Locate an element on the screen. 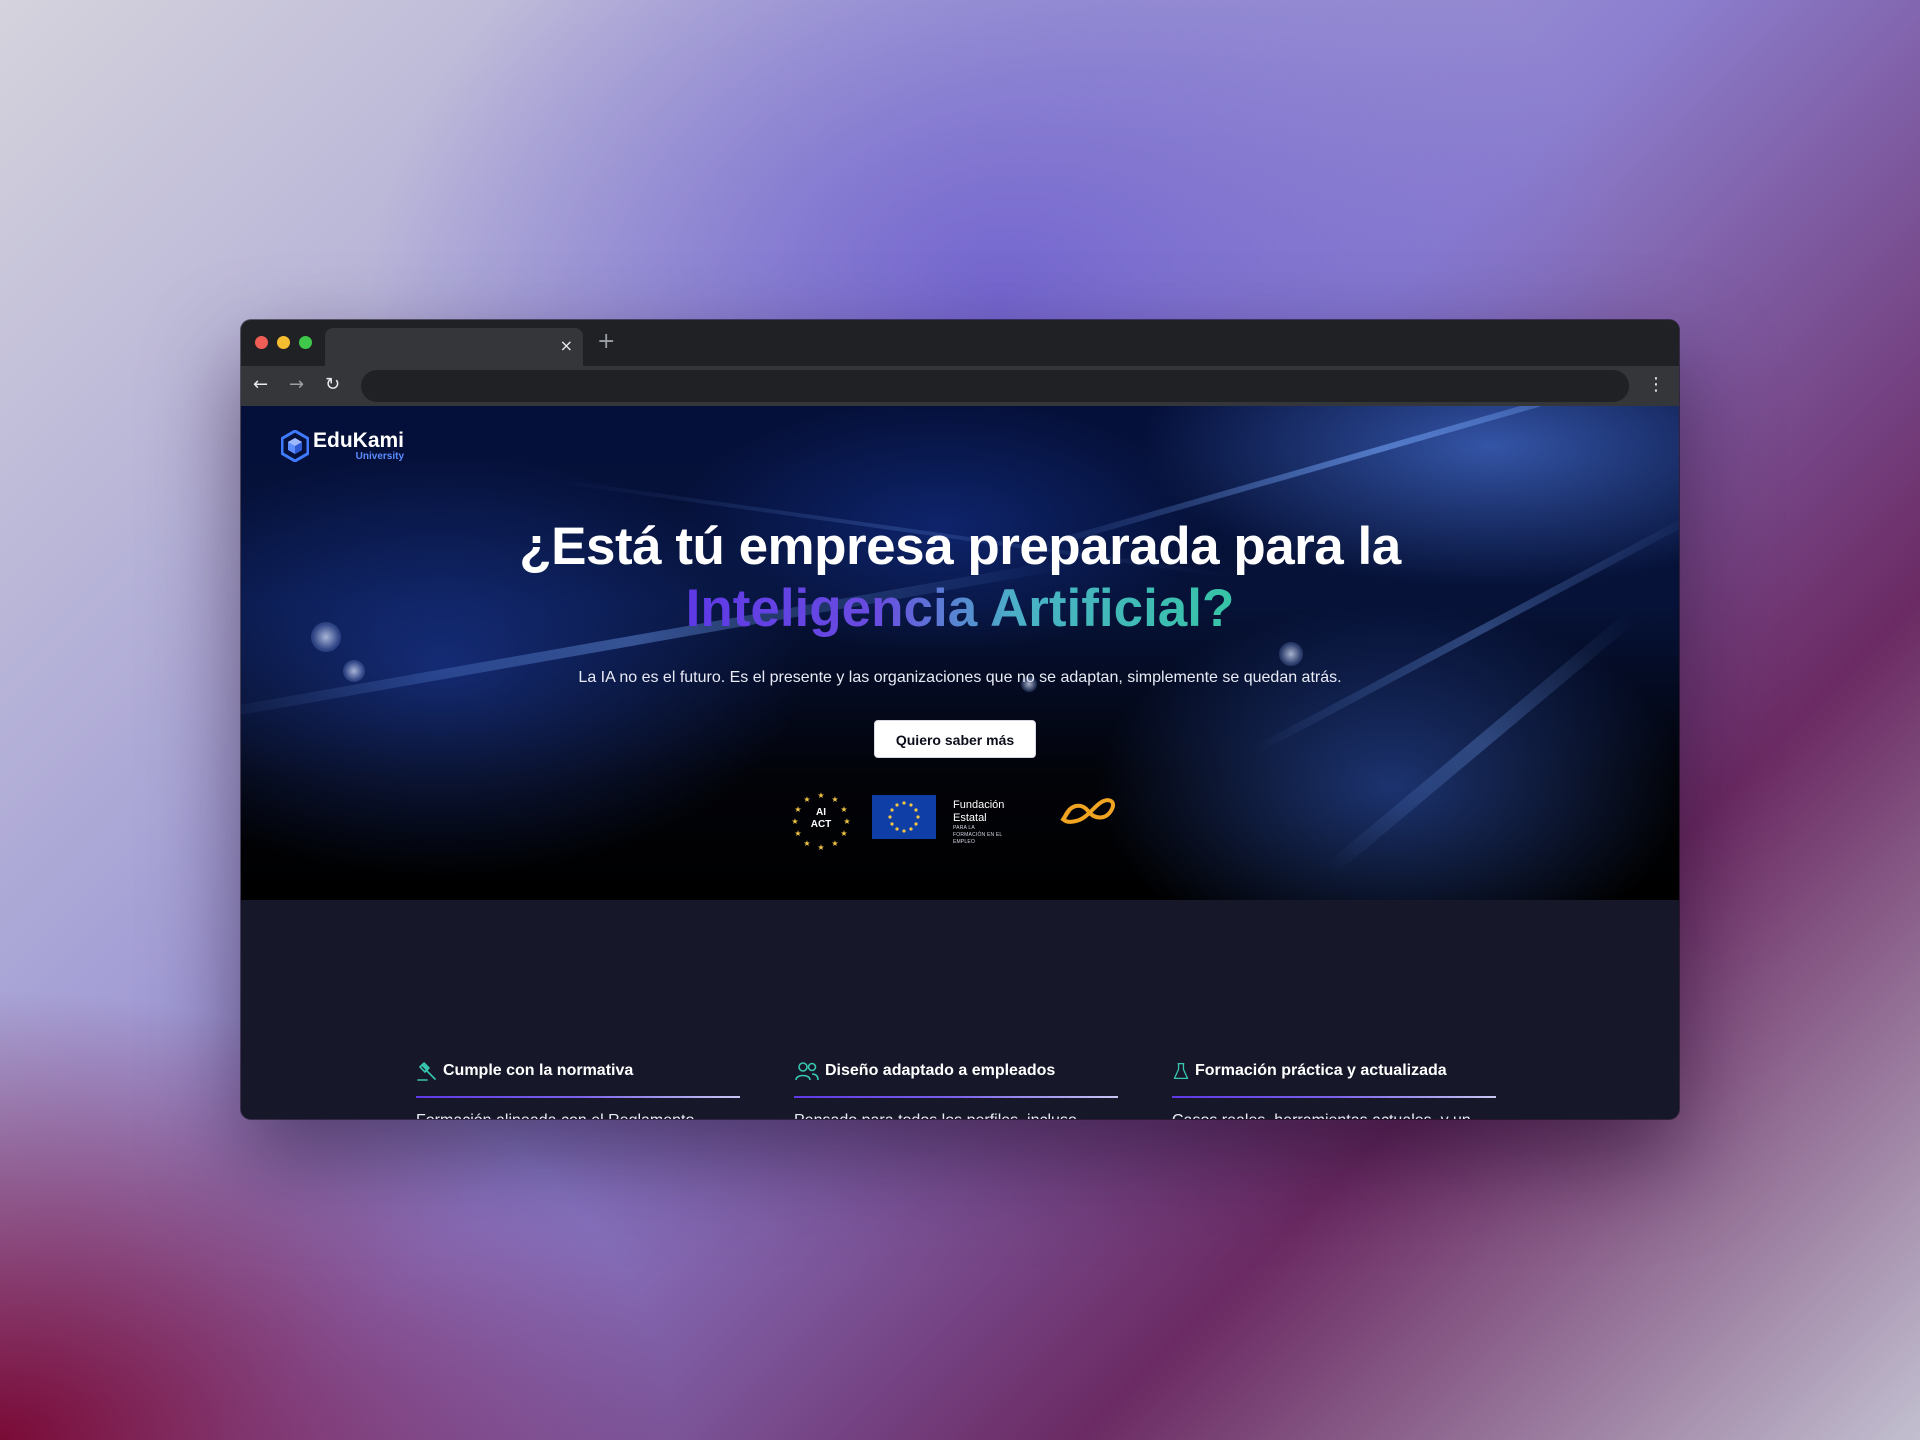 The height and width of the screenshot is (1440, 1920). address-bar is located at coordinates (995, 386).